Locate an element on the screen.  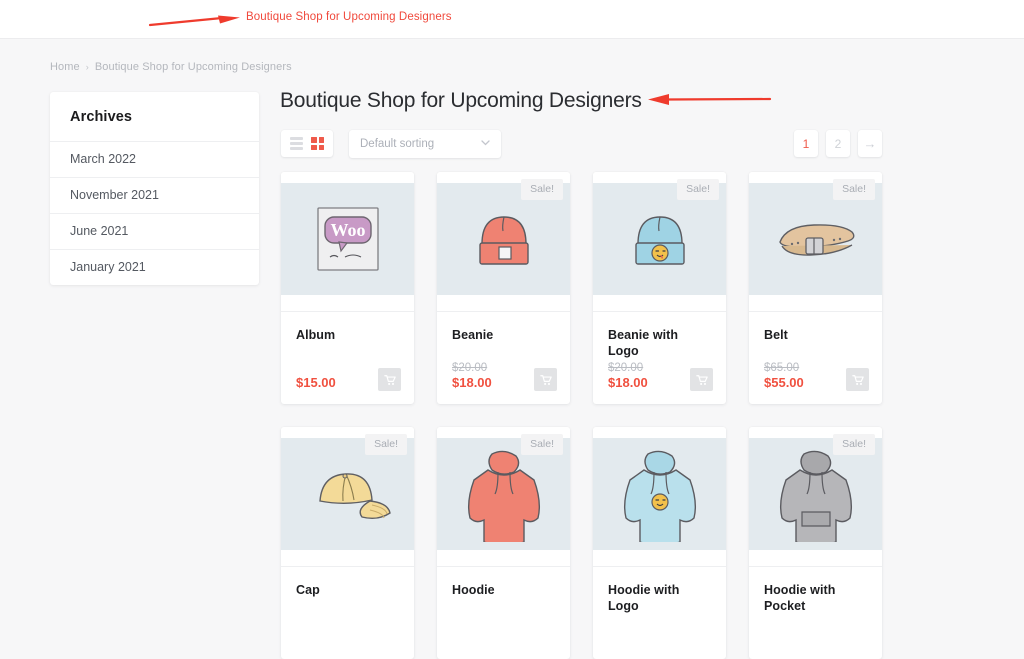
product-card-beanie-with-logo: Sale! Beanie with Logo $20.00 $18.00 is located at coordinates (659, 288).